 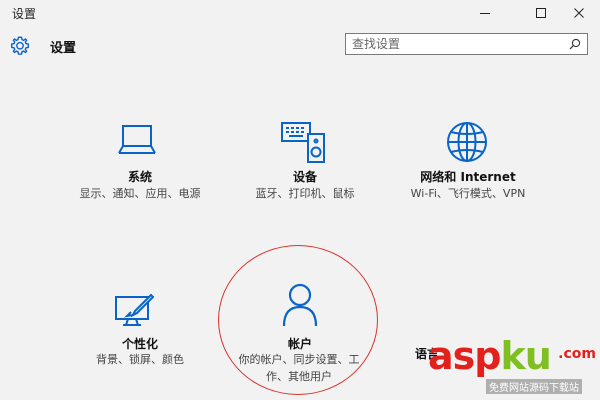 What do you see at coordinates (63, 48) in the screenshot?
I see `page-title: 设置` at bounding box center [63, 48].